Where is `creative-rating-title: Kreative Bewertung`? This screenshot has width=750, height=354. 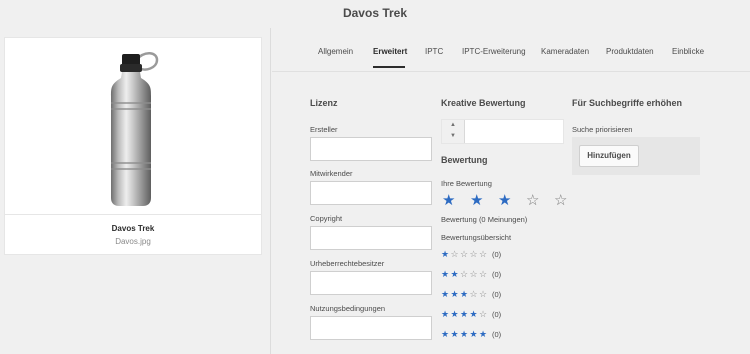
creative-rating-title: Kreative Bewertung is located at coordinates (483, 103).